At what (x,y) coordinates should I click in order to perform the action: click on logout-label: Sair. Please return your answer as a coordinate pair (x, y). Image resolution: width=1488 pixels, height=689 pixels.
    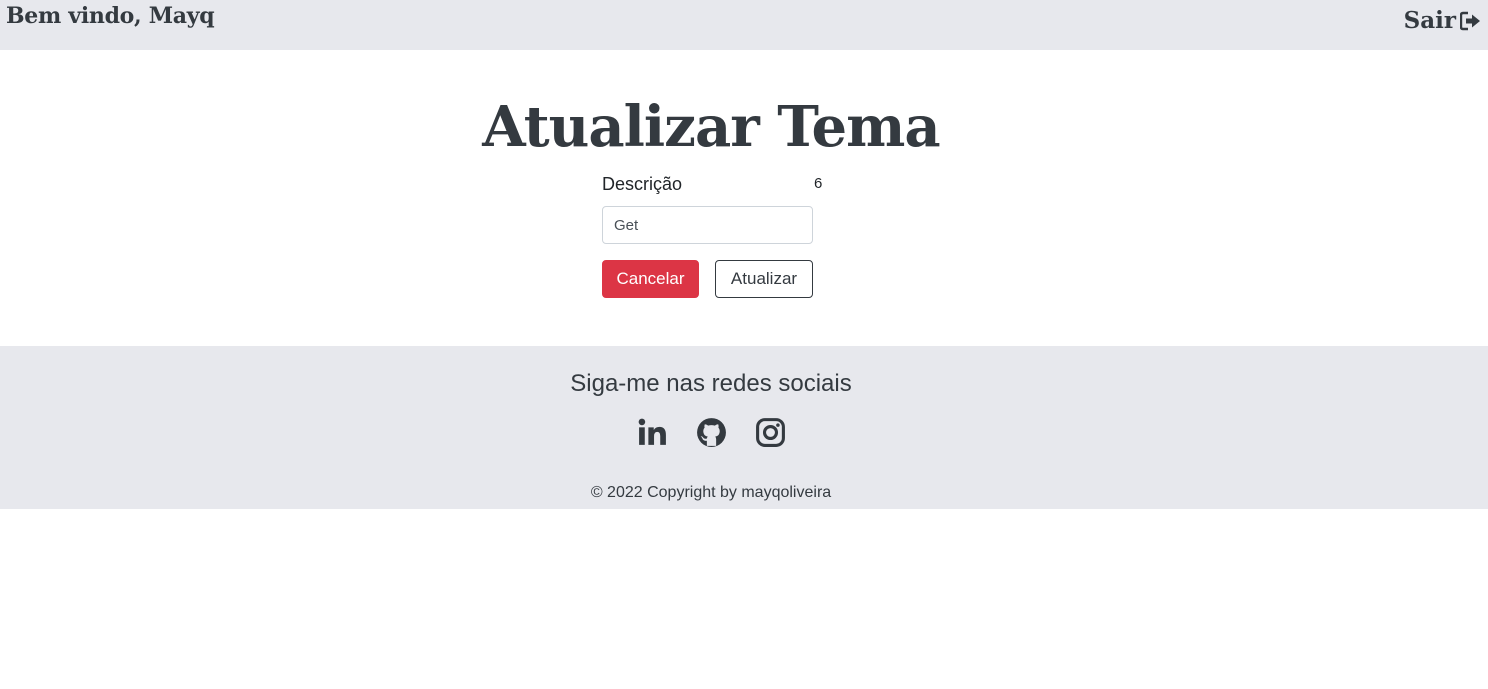
    Looking at the image, I should click on (1429, 20).